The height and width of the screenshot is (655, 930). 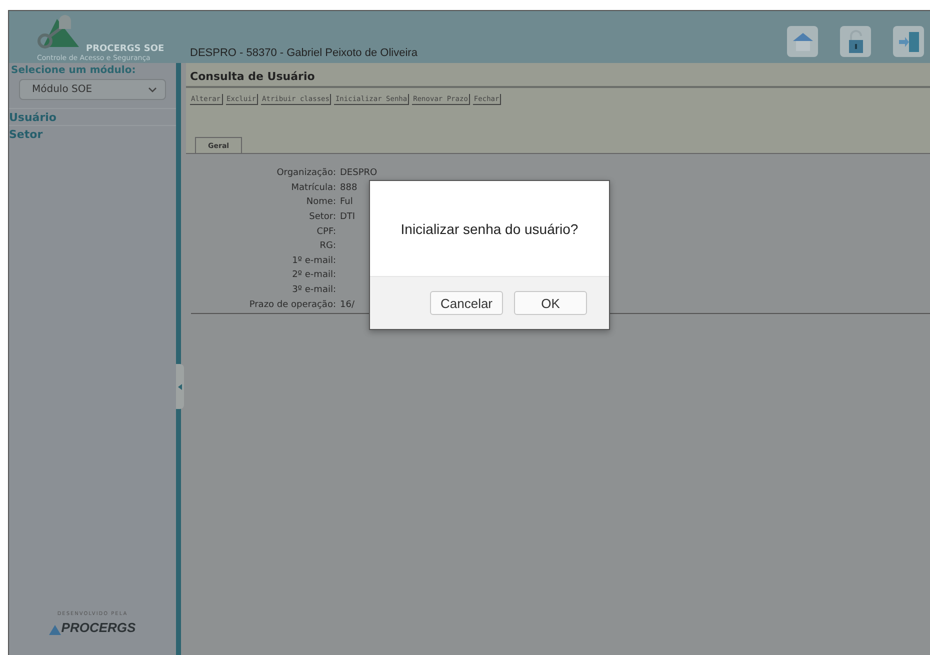 I want to click on triangle-icon, so click(x=55, y=630).